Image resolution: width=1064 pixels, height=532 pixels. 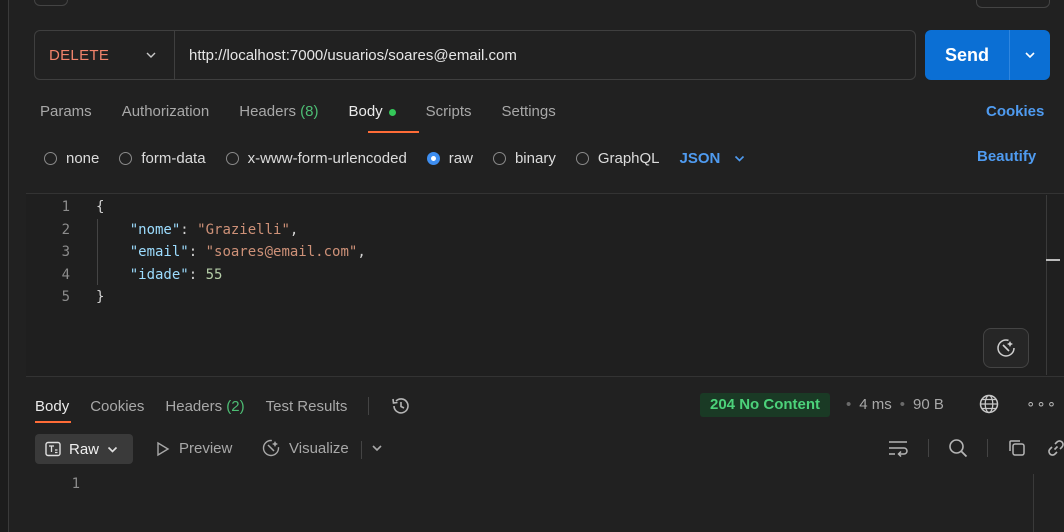 I want to click on code-line: {, so click(x=231, y=207).